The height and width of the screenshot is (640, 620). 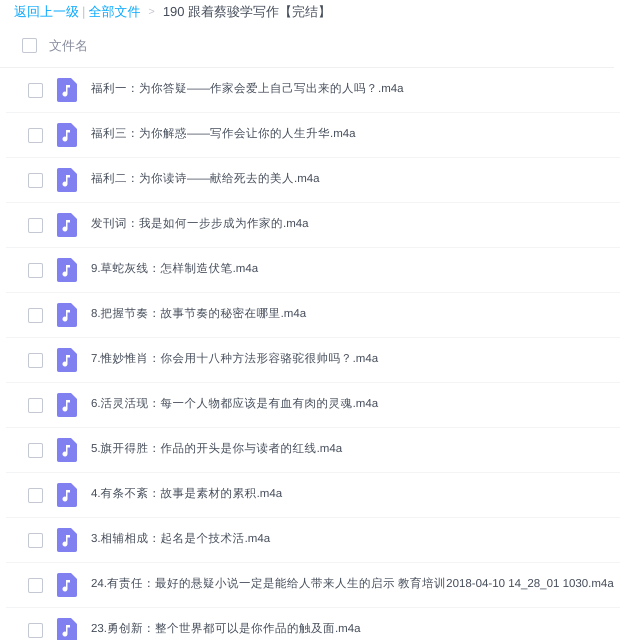 I want to click on file-name: 发刊词：我是如何一步步成为作家的.m4a, so click(x=200, y=225).